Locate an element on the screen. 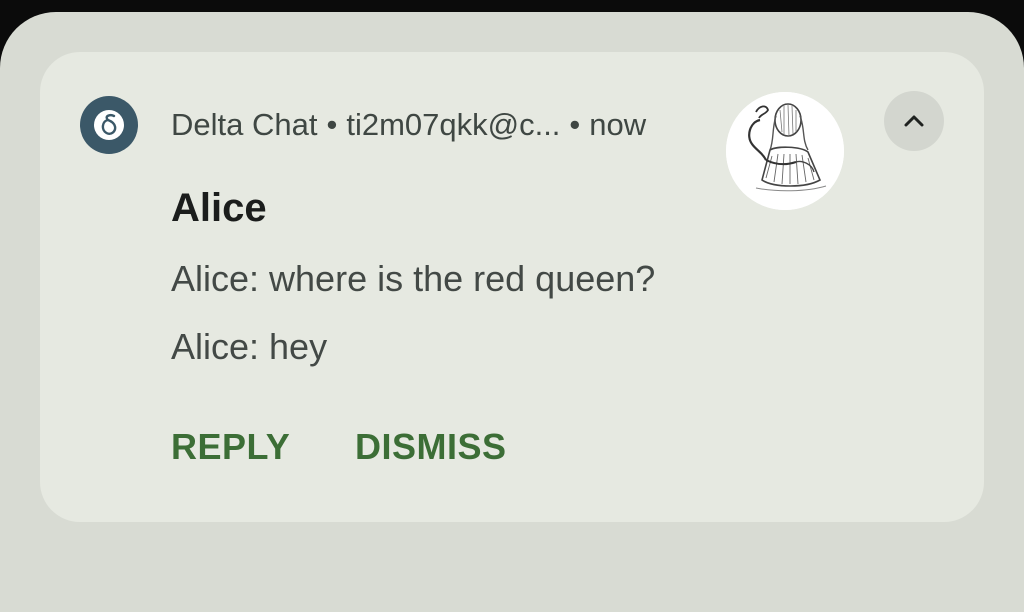 This screenshot has width=1024, height=612. expand-button is located at coordinates (914, 121).